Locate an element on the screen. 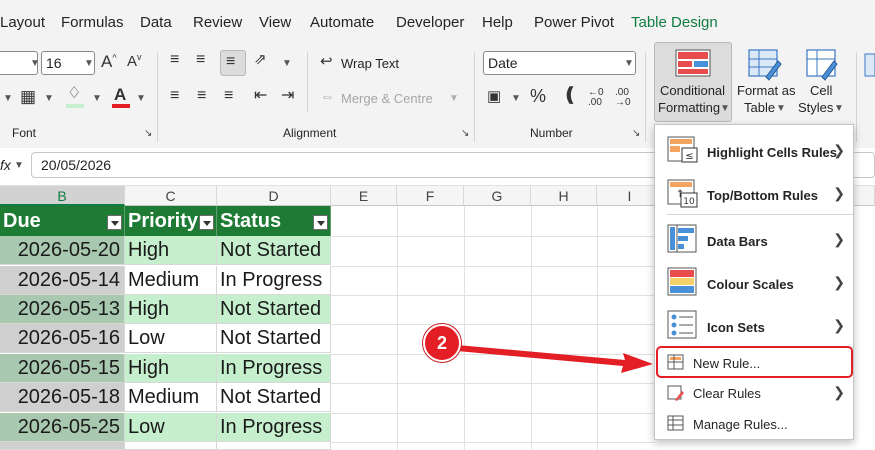 This screenshot has height=450, width=875. cell-styles-label: Cell is located at coordinates (821, 90).